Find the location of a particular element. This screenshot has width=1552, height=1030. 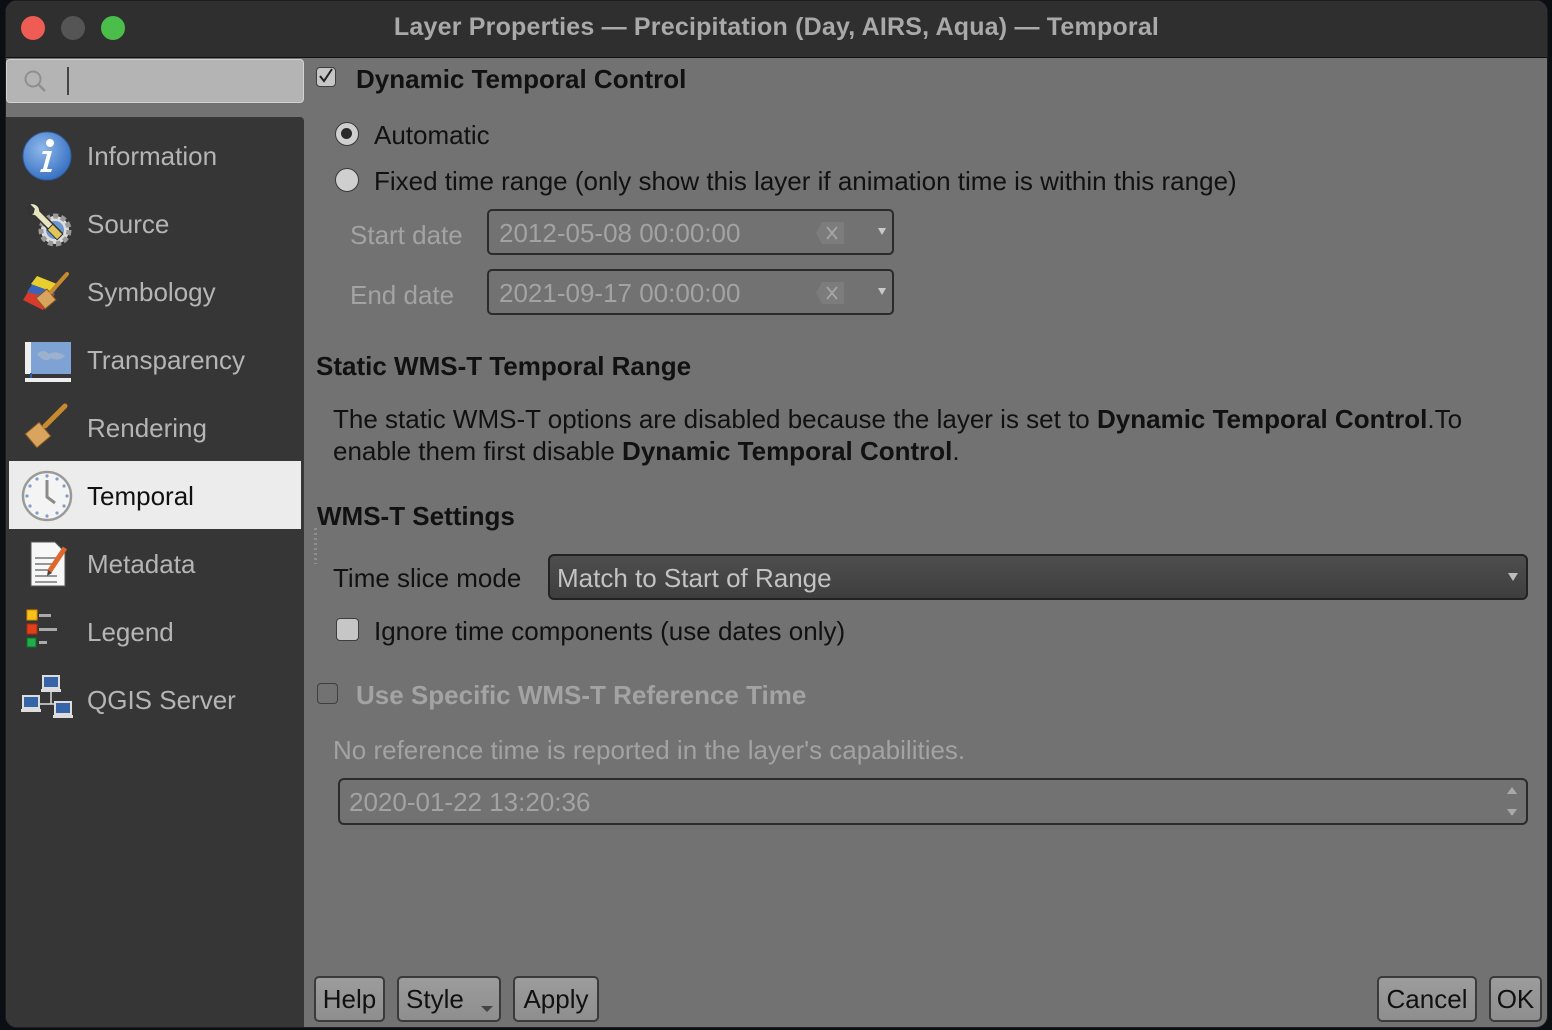

dynamic-temporal-control-checkbox is located at coordinates (326, 77).